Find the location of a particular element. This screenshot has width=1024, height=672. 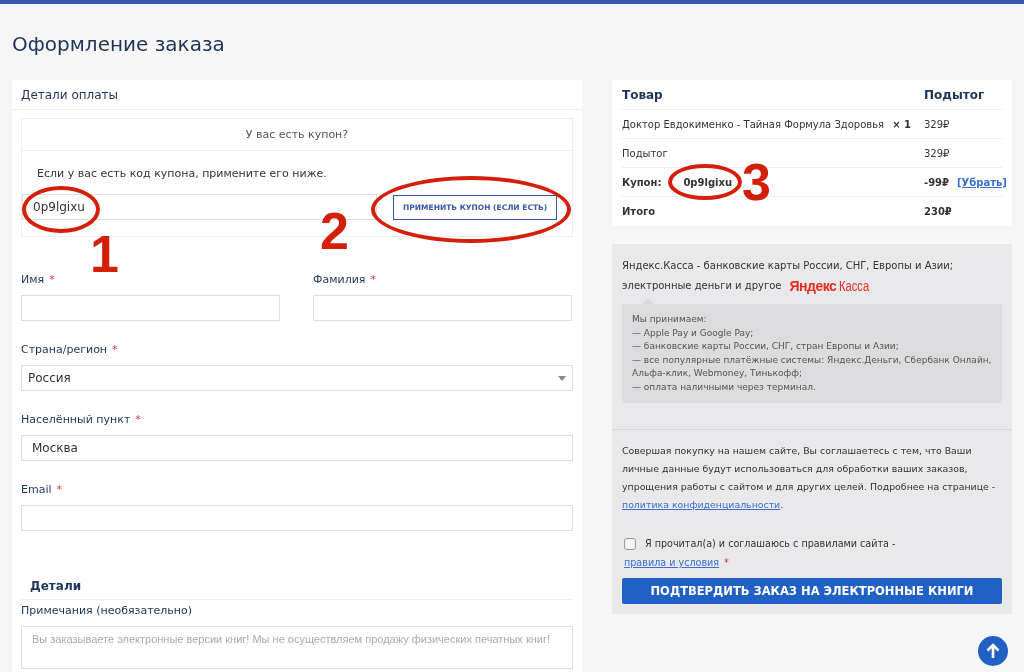

caret-icon is located at coordinates (562, 378).